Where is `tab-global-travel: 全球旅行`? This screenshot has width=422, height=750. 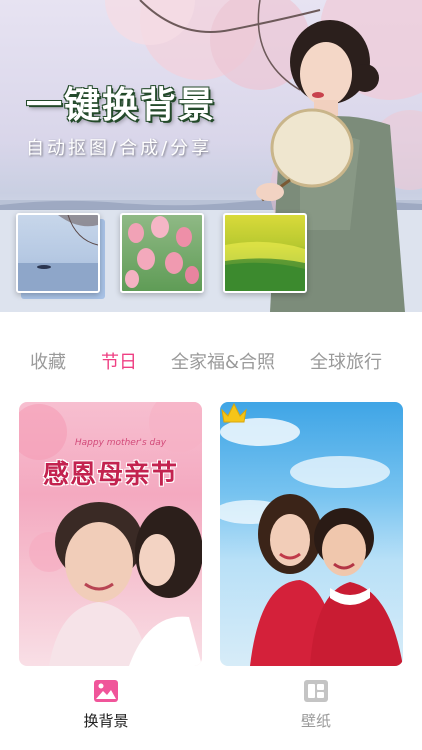 tab-global-travel: 全球旅行 is located at coordinates (346, 361).